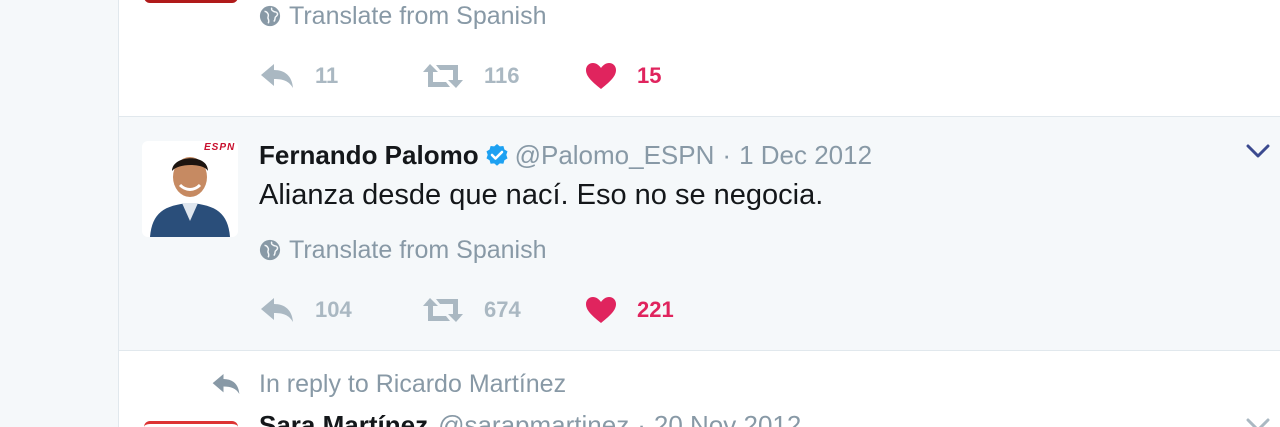  Describe the element at coordinates (220, 147) in the screenshot. I see `avatar-badge: ESPN` at that location.